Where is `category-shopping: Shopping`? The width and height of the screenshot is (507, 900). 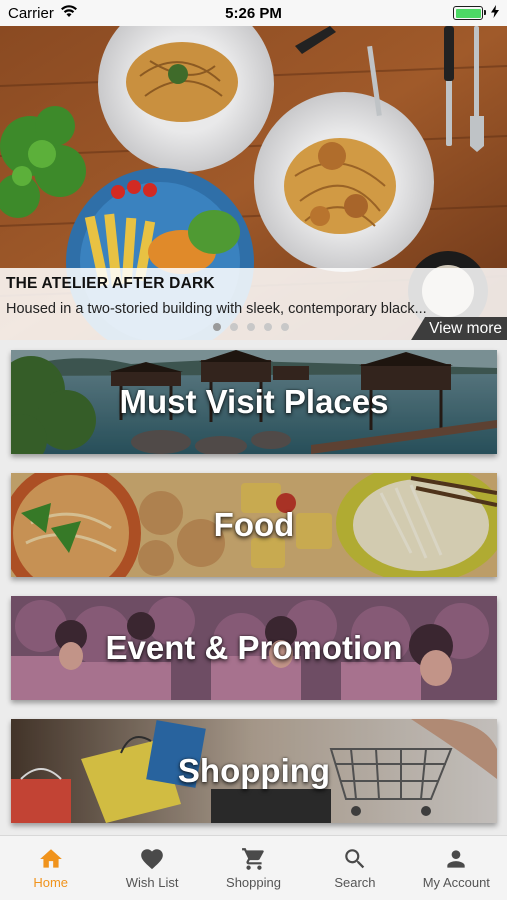
category-shopping: Shopping is located at coordinates (254, 771).